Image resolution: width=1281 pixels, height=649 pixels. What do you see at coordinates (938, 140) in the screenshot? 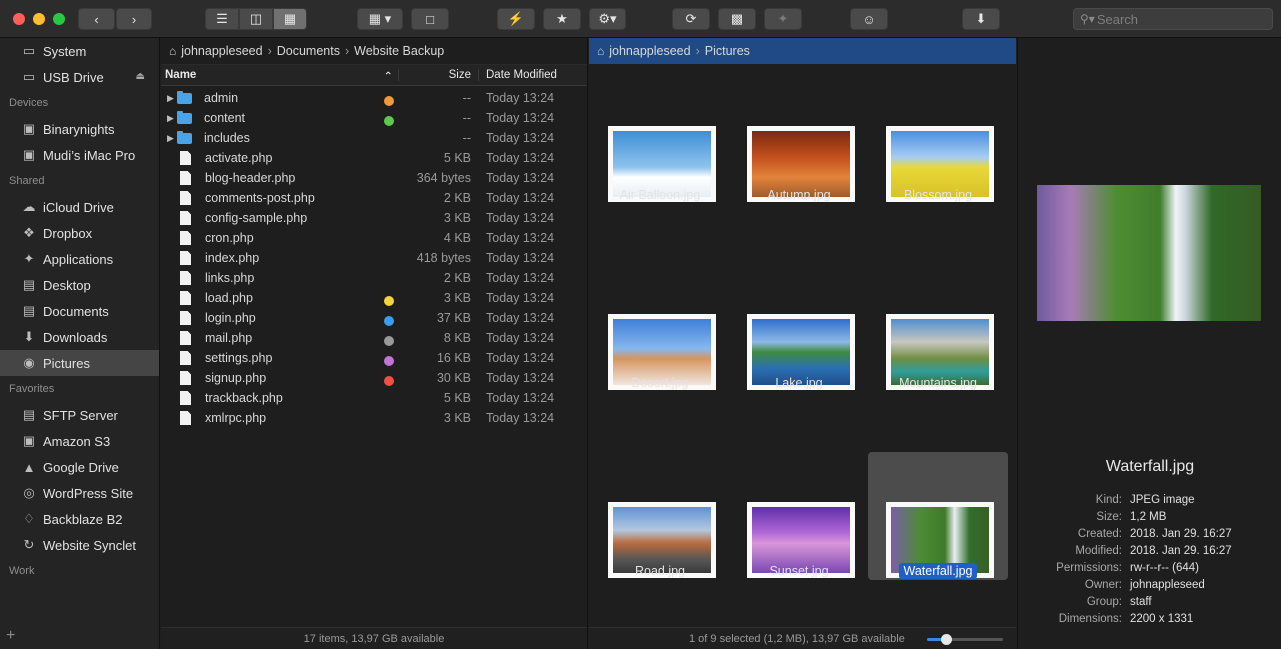
I see `image-tile: Blossom.jpg` at bounding box center [938, 140].